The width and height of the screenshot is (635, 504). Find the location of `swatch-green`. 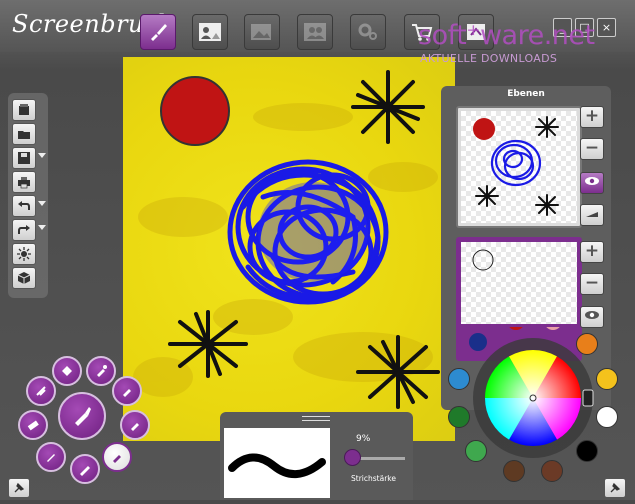

swatch-green is located at coordinates (476, 451).